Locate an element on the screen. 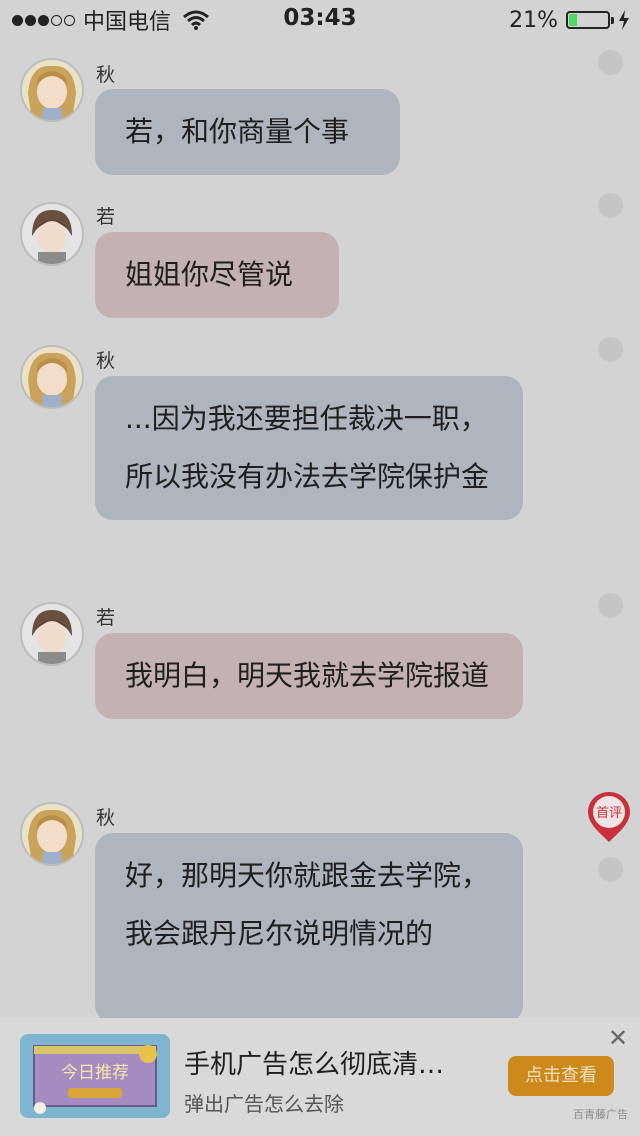 This screenshot has height=1136, width=640. charging-bolt-icon is located at coordinates (624, 20).